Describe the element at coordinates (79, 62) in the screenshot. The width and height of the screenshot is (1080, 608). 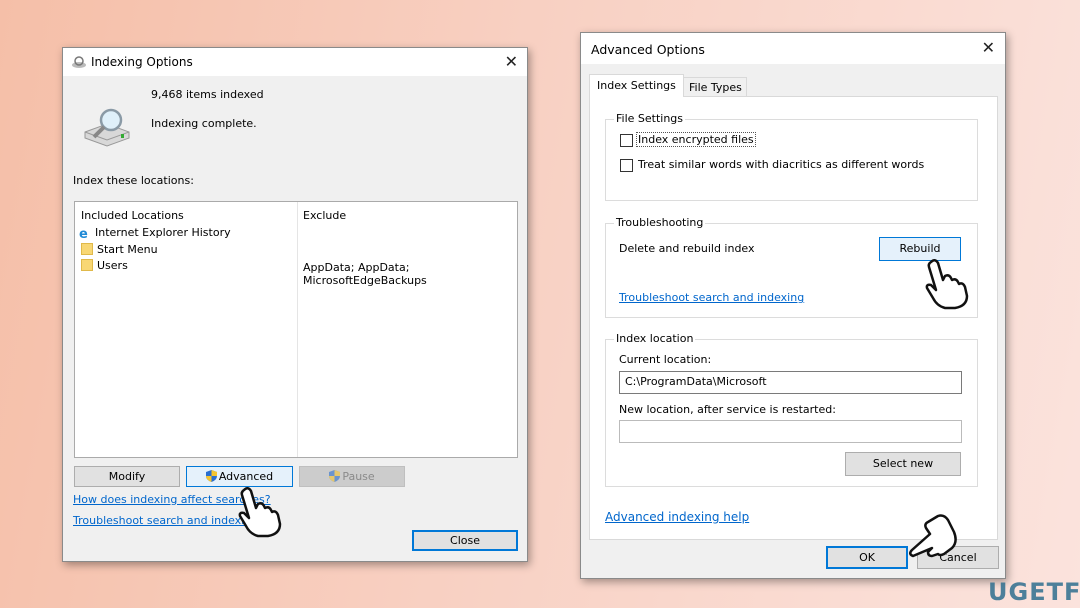
I see `indexing-options-icon` at that location.